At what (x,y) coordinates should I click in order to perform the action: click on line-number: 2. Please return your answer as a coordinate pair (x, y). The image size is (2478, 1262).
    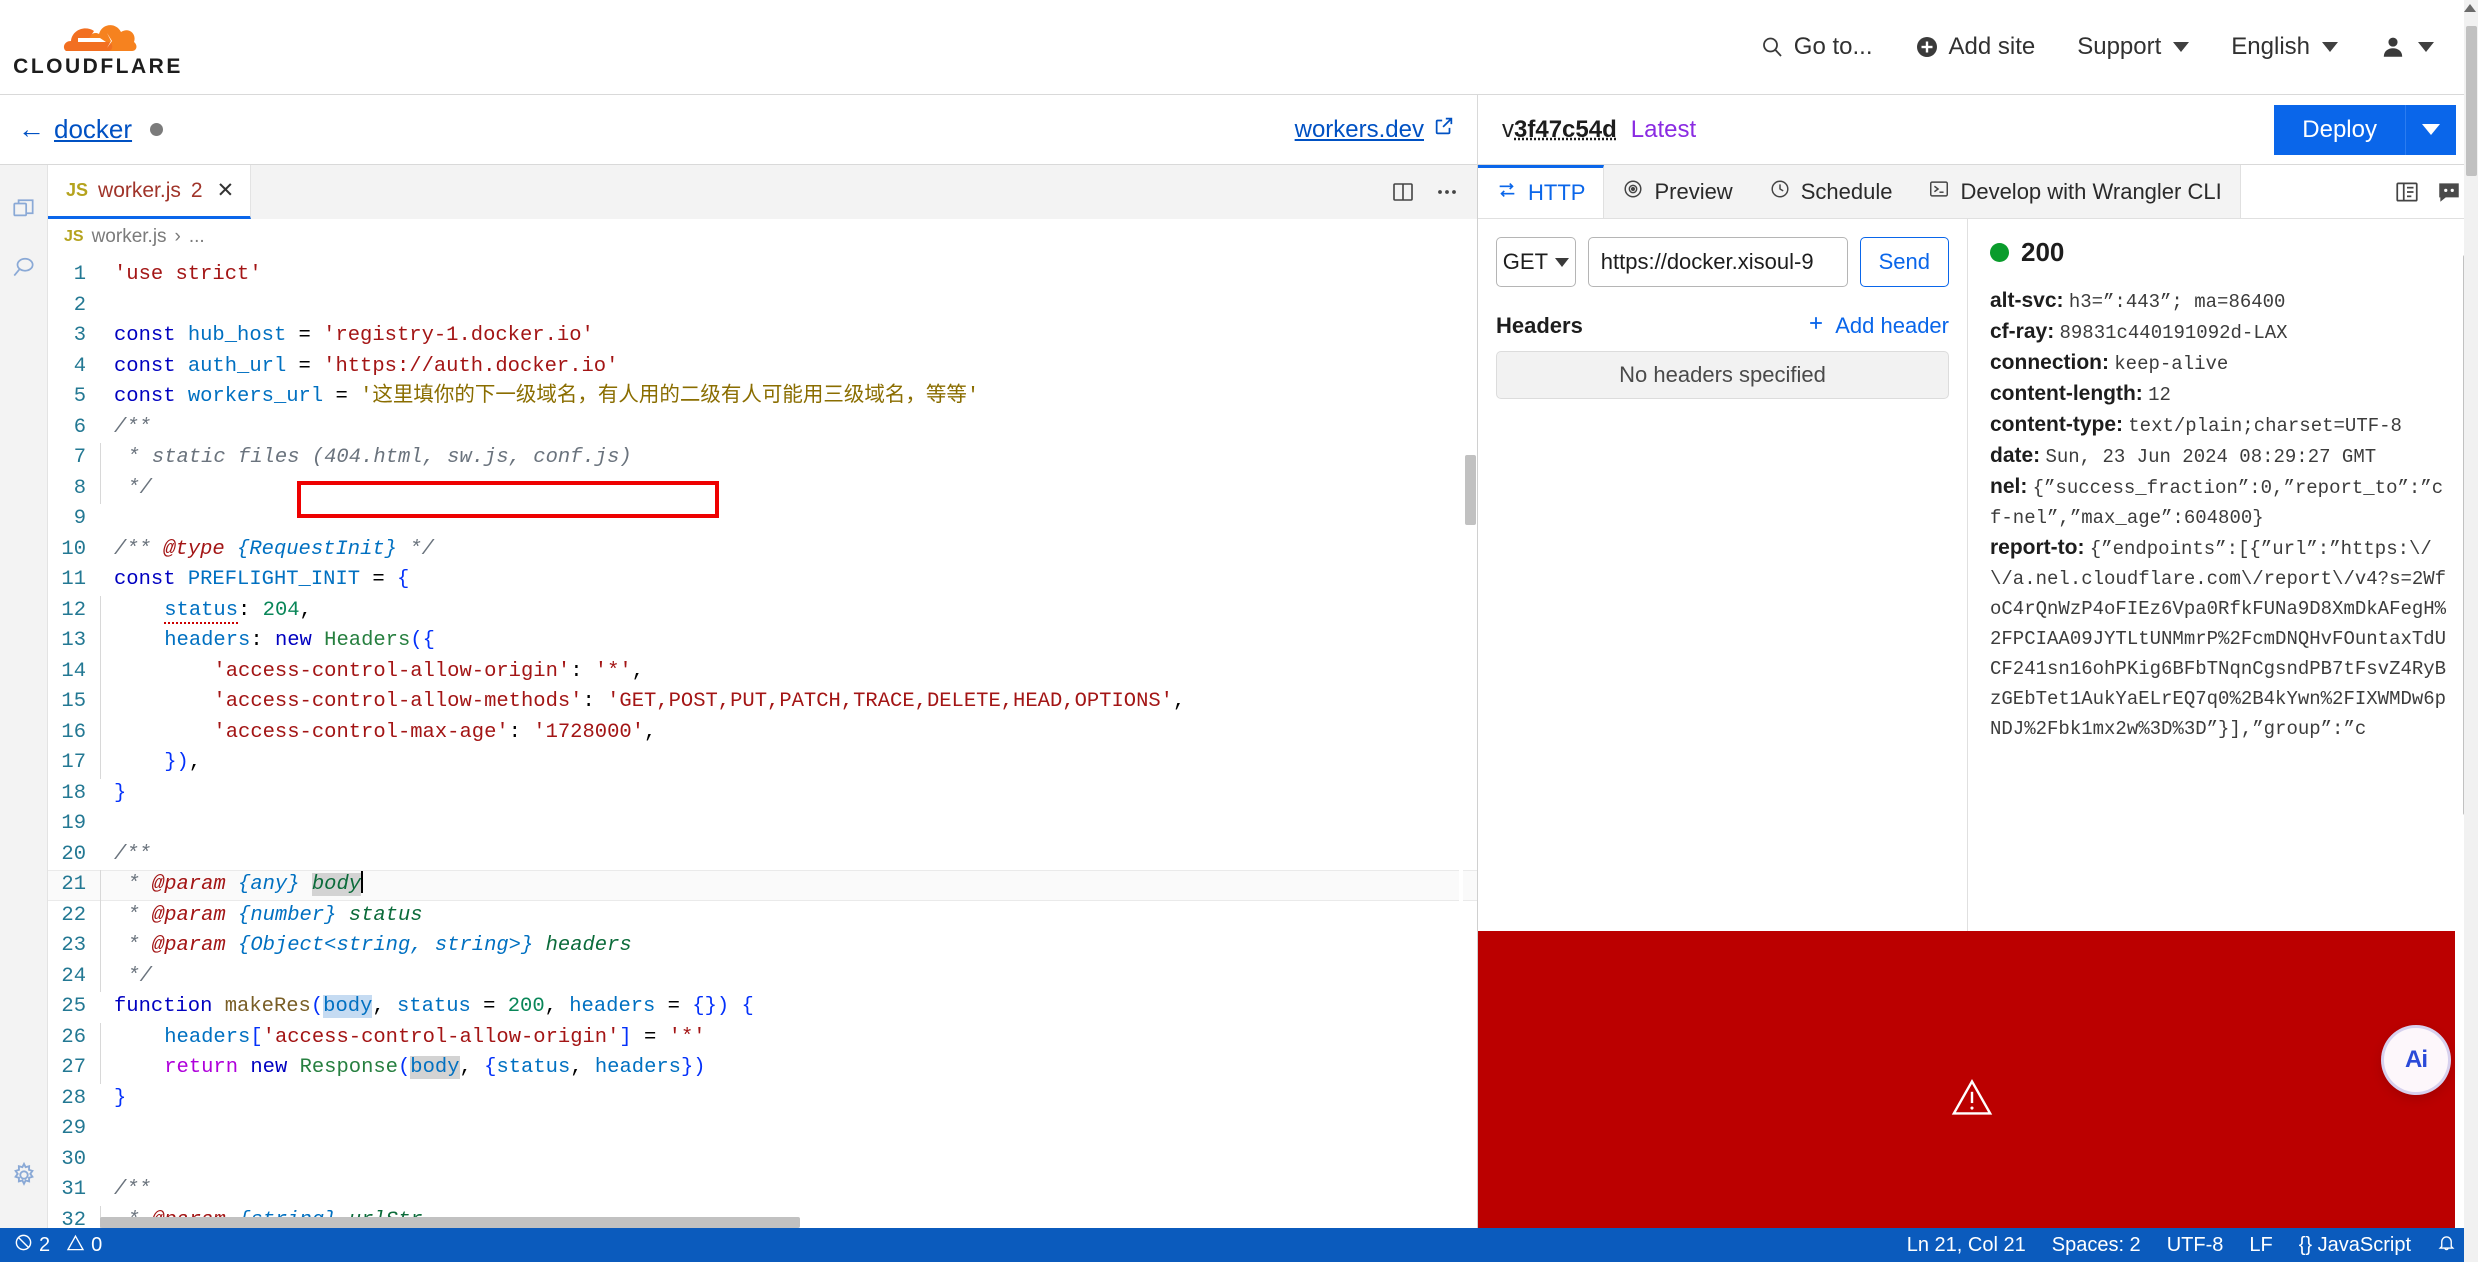
    Looking at the image, I should click on (79, 305).